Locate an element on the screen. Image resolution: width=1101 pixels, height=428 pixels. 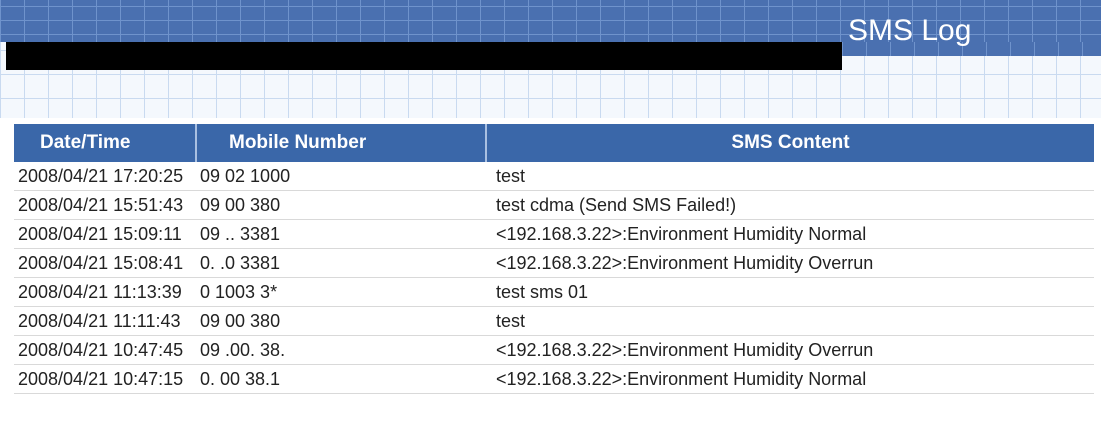
mobile-number-cell: 09 .00. 38. is located at coordinates (341, 350).